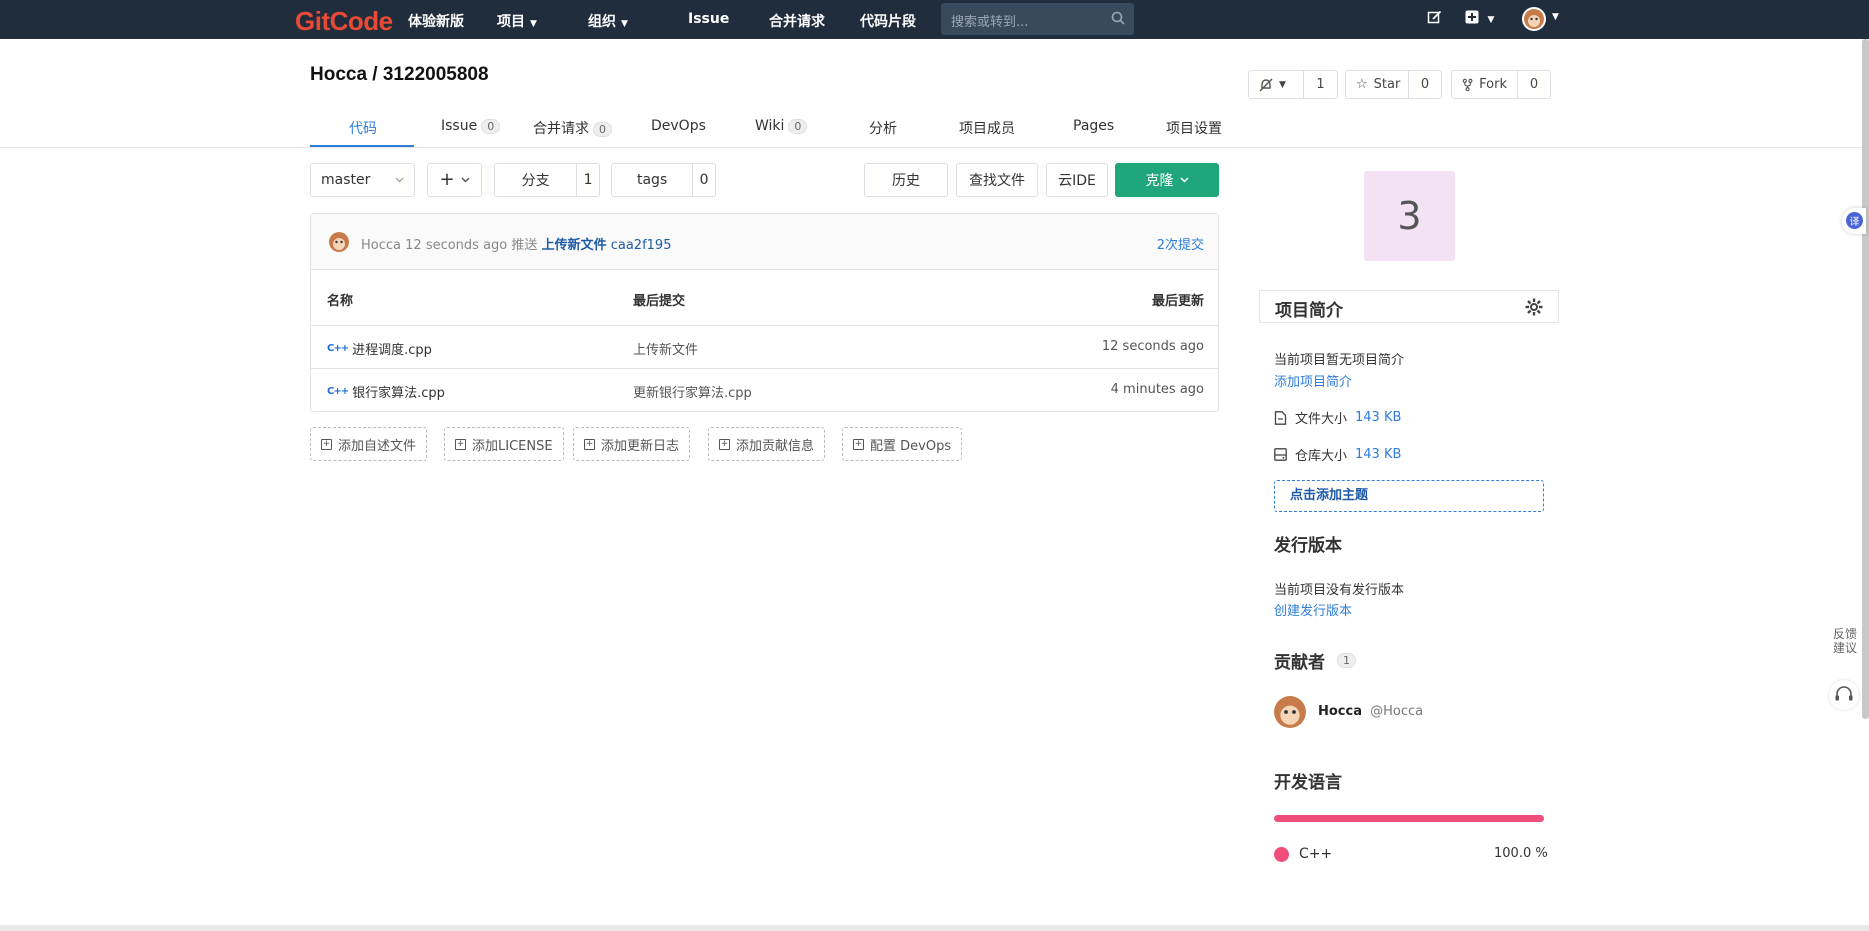 The height and width of the screenshot is (931, 1869). I want to click on tab-issue: Issue 0, so click(471, 126).